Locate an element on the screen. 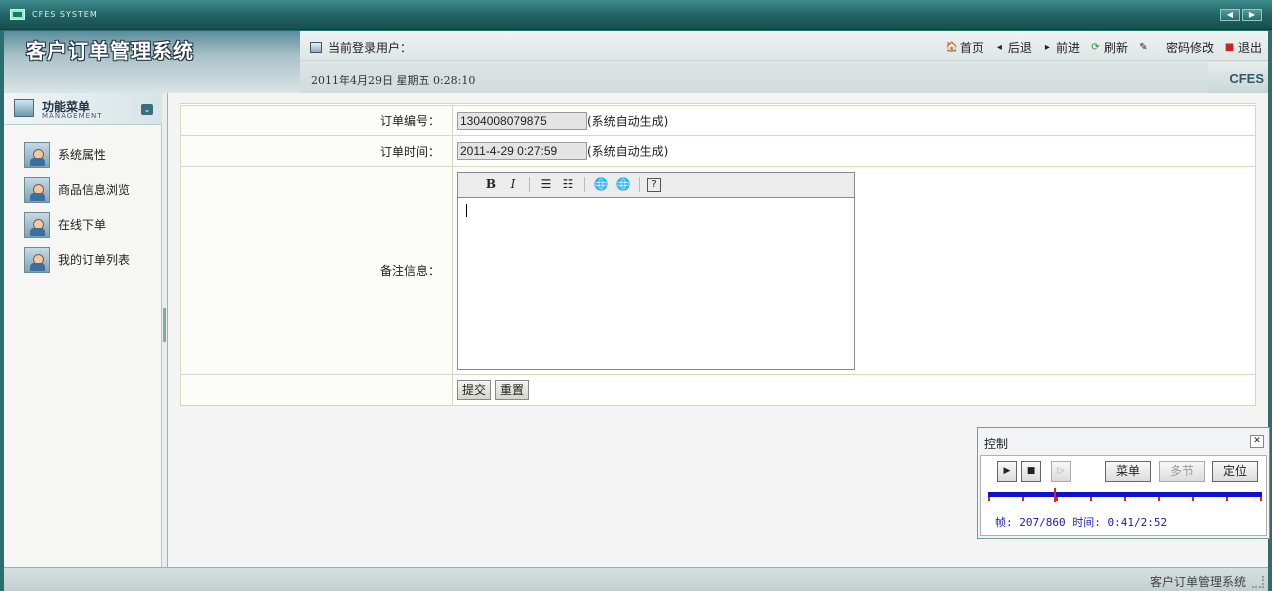 The height and width of the screenshot is (591, 1272). actions-cell: 提交 重置 is located at coordinates (854, 390).